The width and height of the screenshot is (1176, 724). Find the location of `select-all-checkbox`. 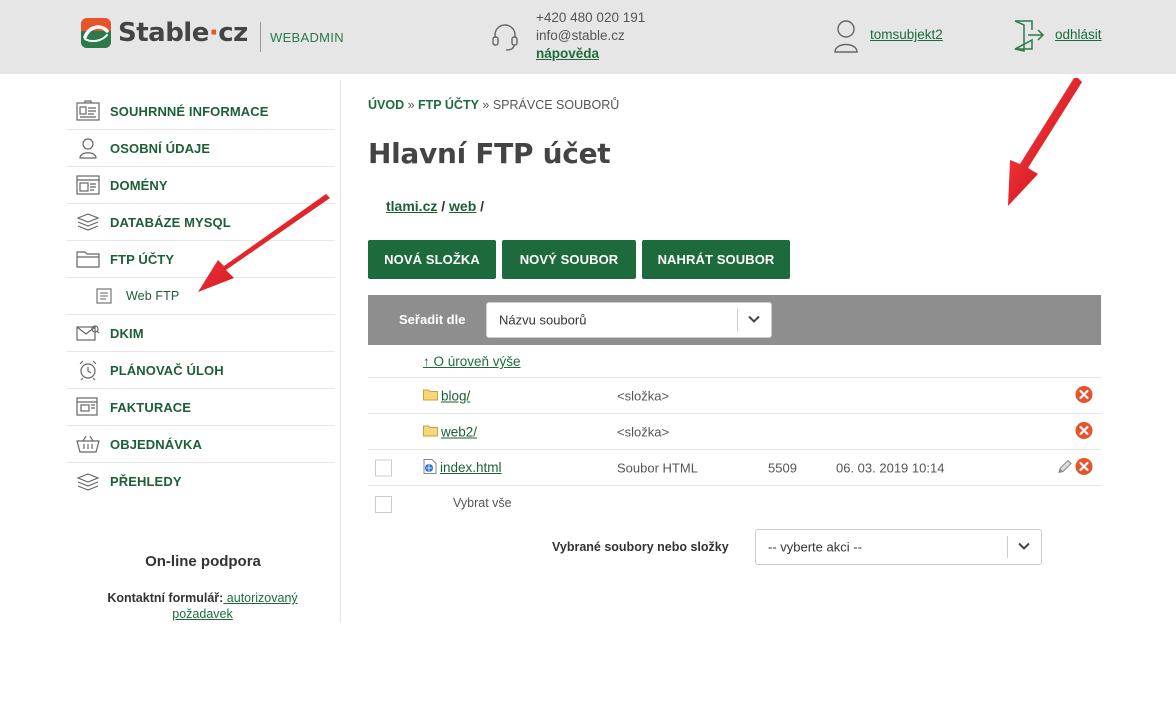

select-all-checkbox is located at coordinates (383, 504).